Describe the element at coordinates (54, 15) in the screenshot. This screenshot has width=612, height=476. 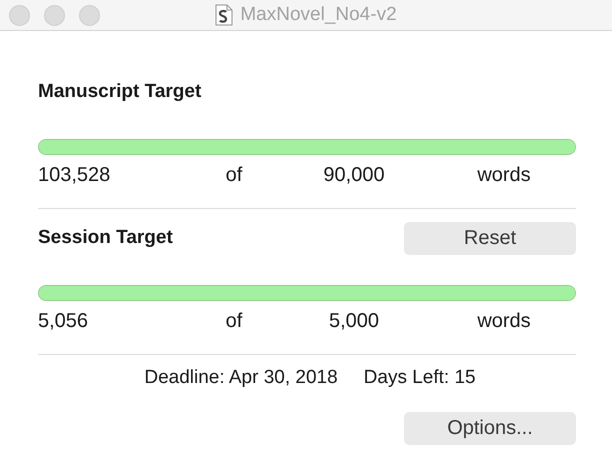
I see `minimize-button` at that location.